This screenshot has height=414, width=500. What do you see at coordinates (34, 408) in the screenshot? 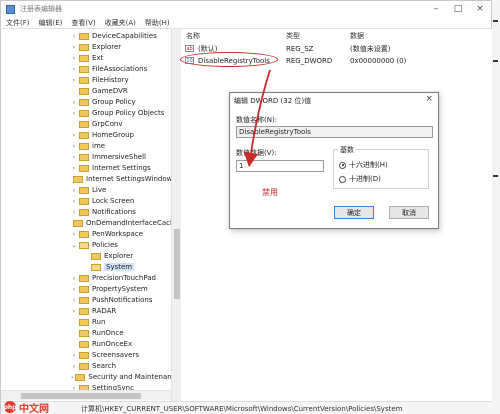
I see `watermark-text: 中文网` at bounding box center [34, 408].